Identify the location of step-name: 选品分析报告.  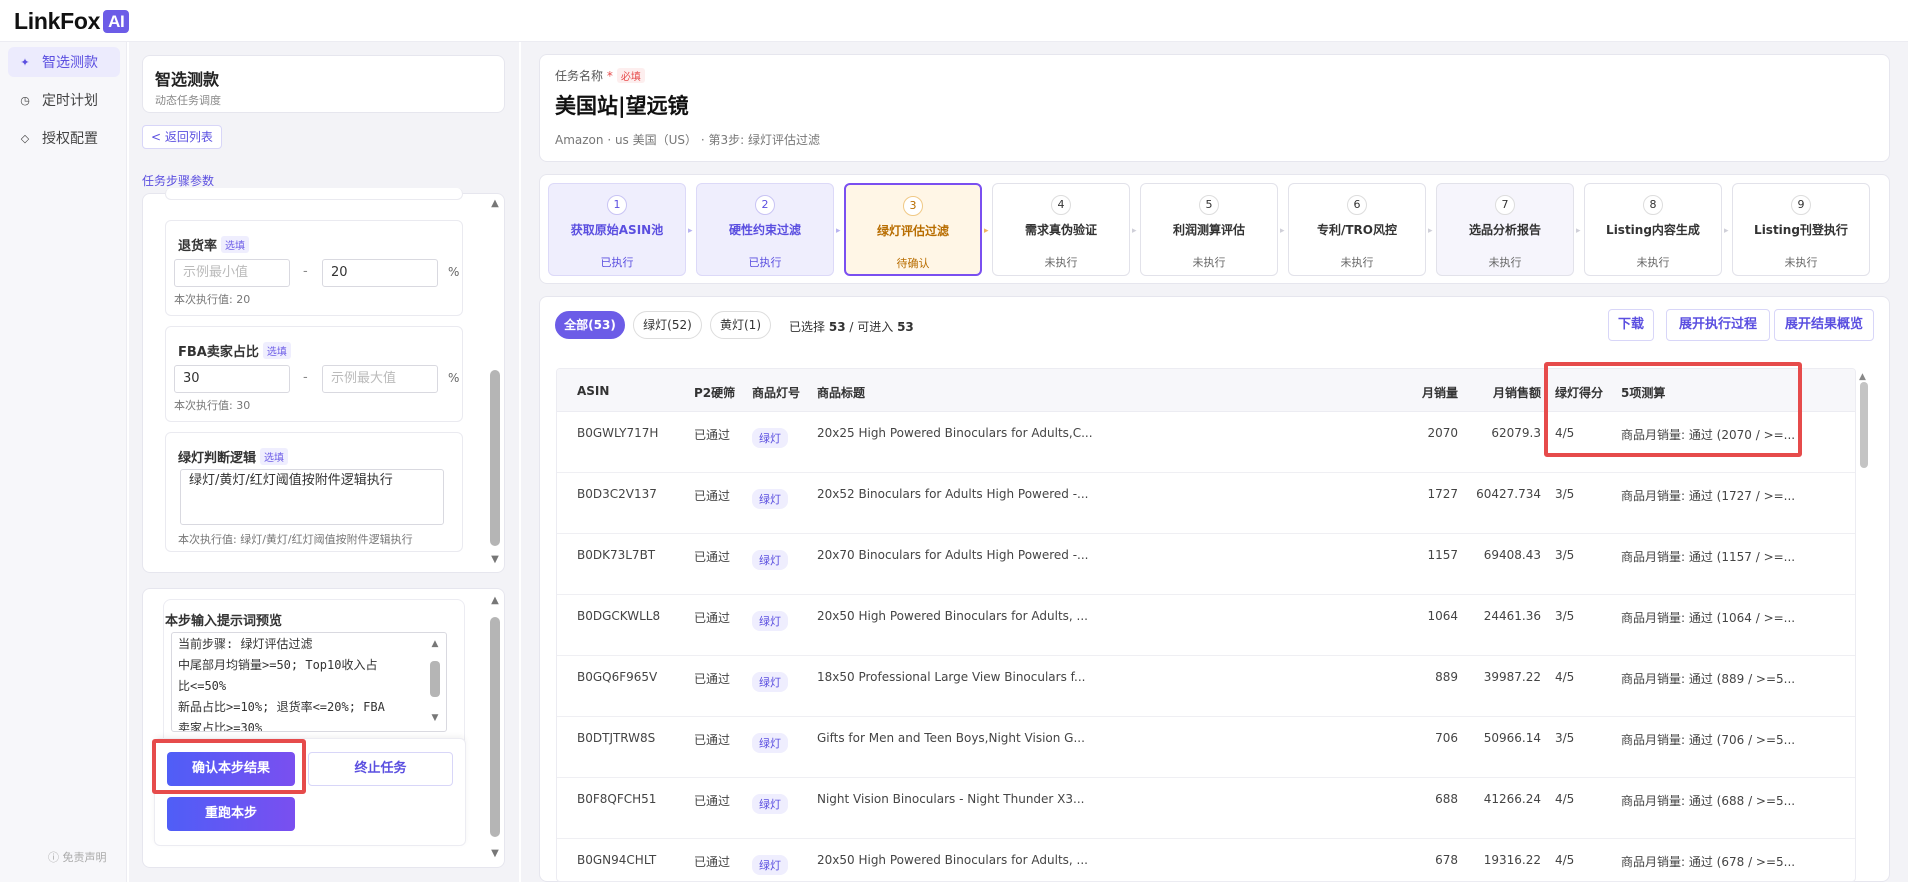
(1504, 230).